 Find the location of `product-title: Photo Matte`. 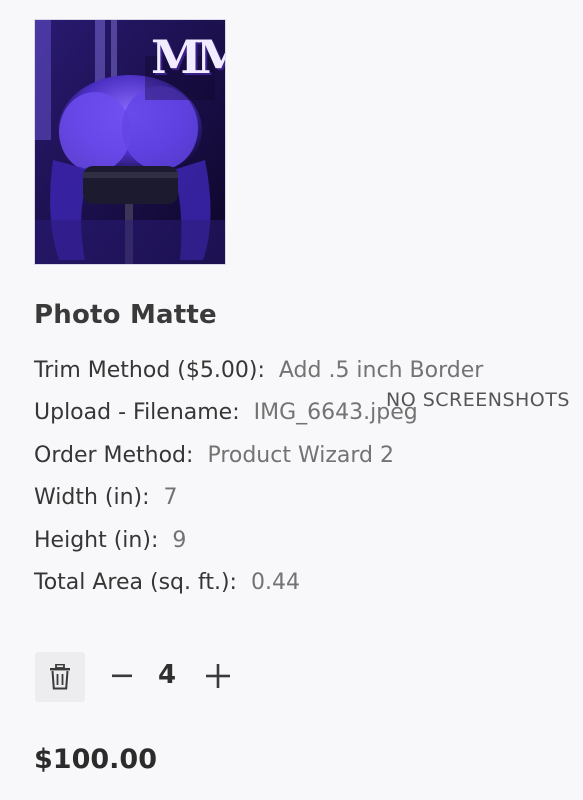

product-title: Photo Matte is located at coordinates (125, 315).